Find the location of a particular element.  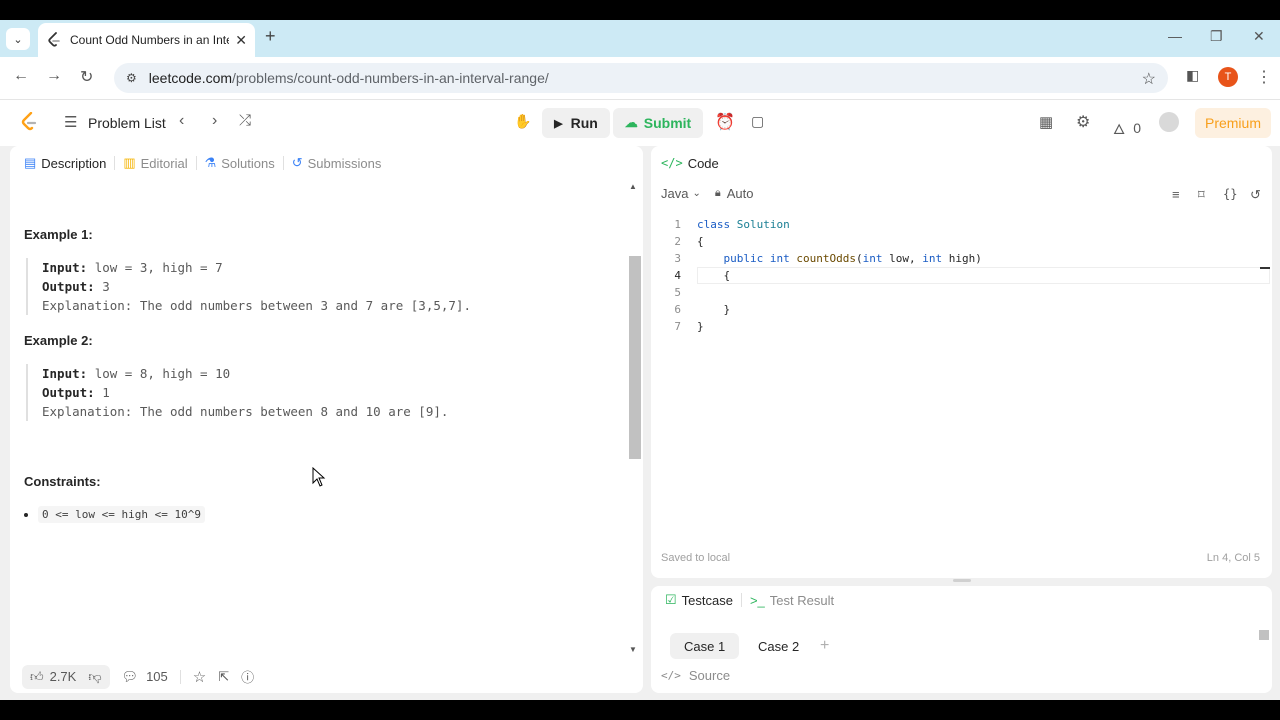

scroll-up-icon: ▲ is located at coordinates (633, 186).